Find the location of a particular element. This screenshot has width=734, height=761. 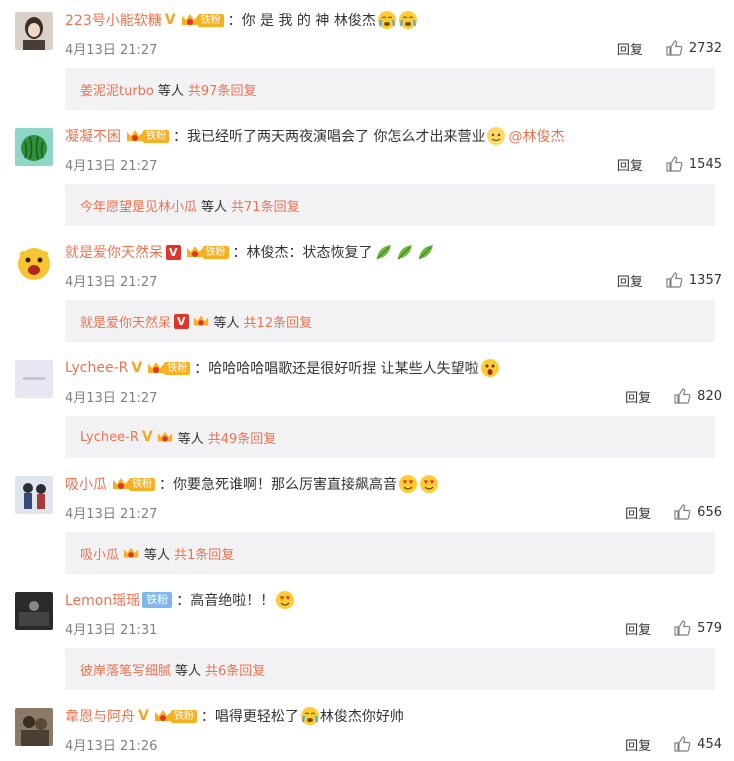

username-link: 韋恩与阿舟 is located at coordinates (100, 716).